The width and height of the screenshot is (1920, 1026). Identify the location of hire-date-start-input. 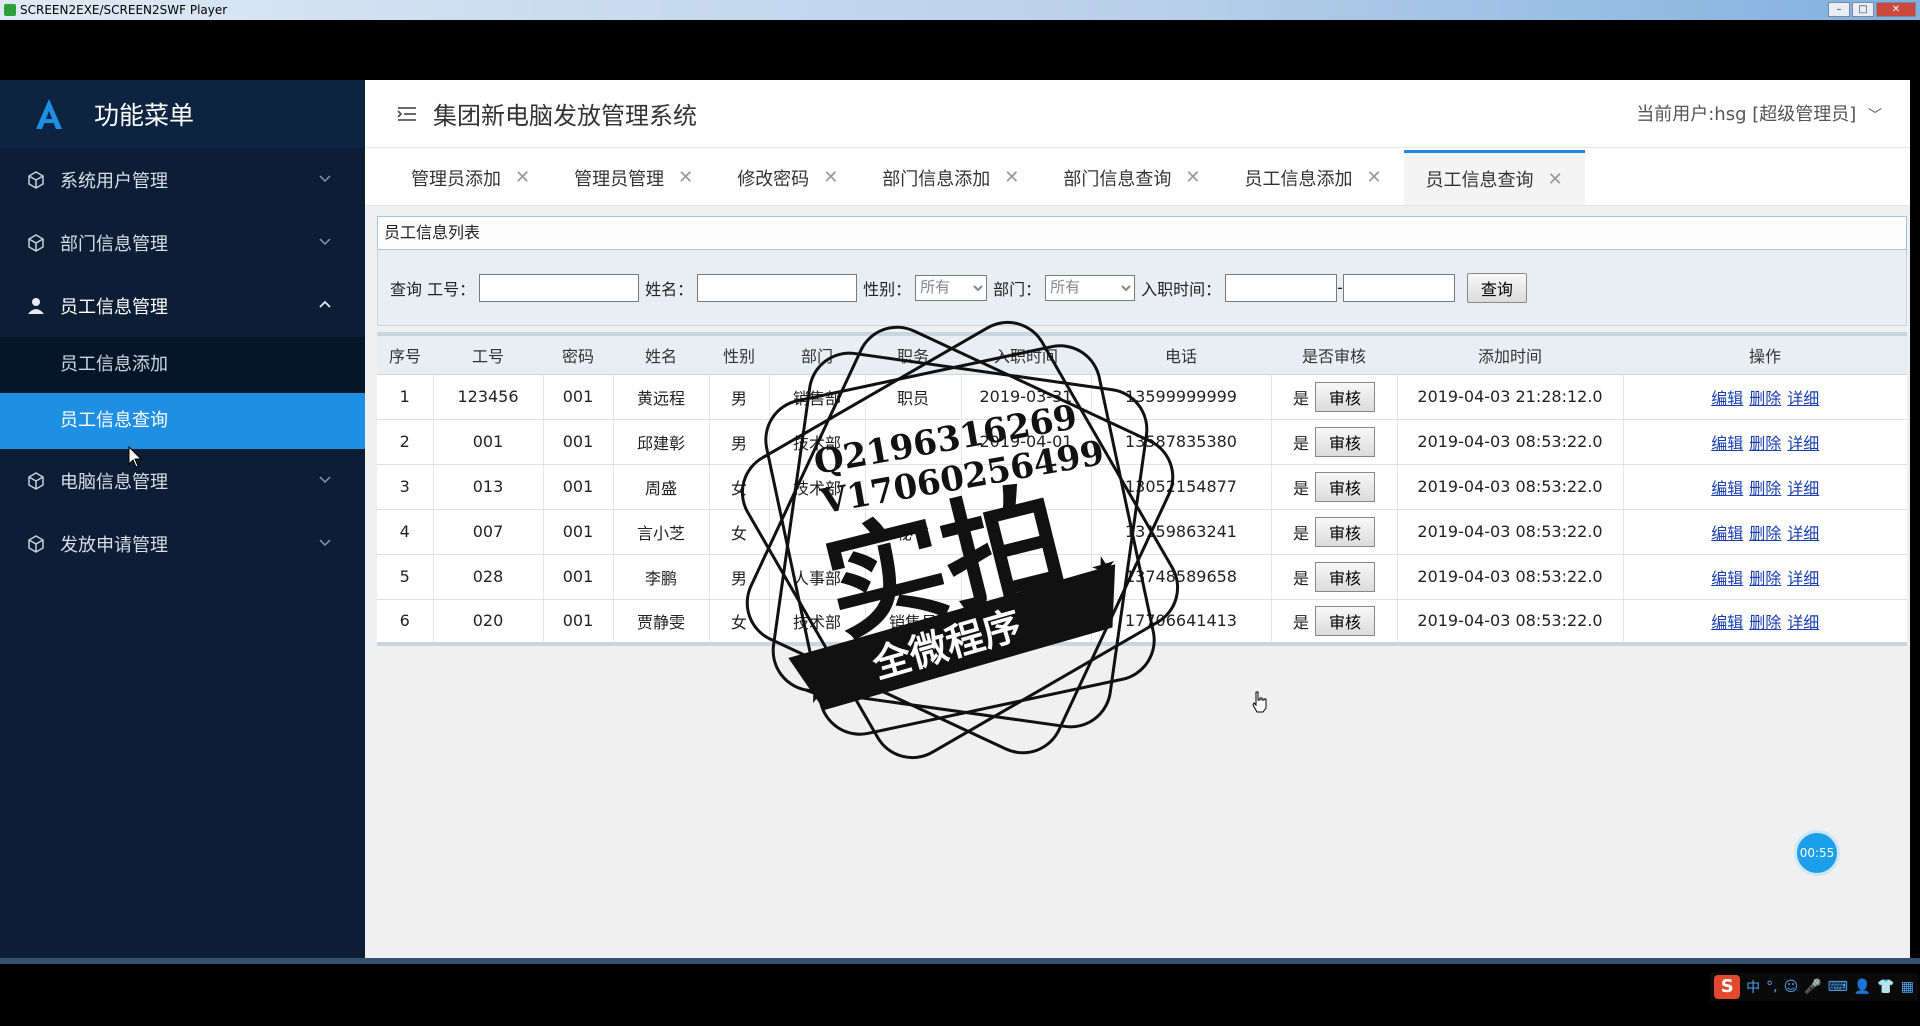
(1281, 287).